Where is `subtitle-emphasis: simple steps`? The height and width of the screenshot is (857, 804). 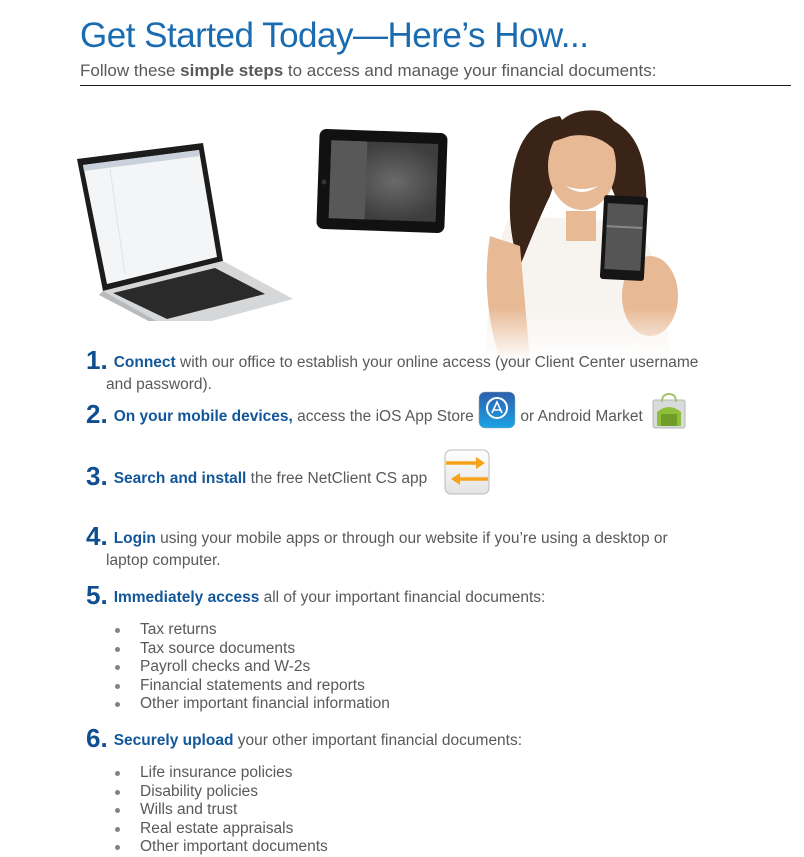
subtitle-emphasis: simple steps is located at coordinates (232, 70).